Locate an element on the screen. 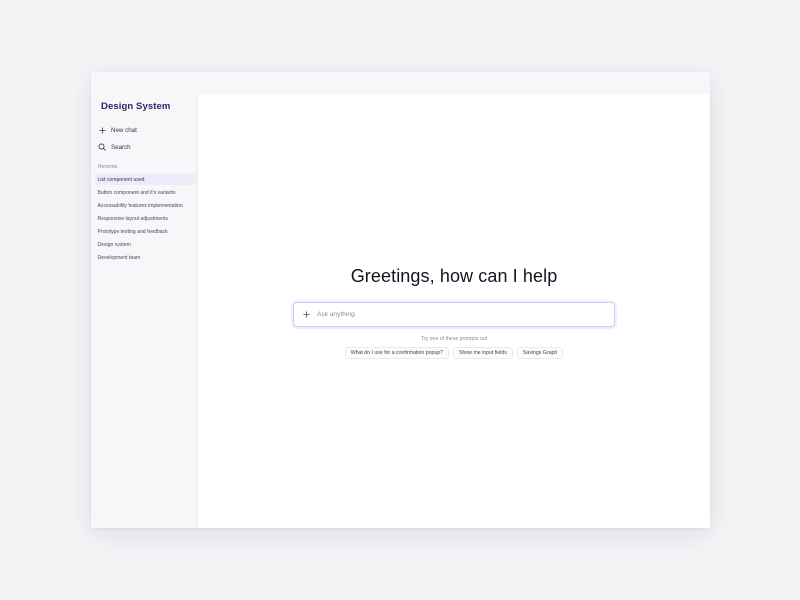 The width and height of the screenshot is (800, 600). recent-item-prototype-testing: Prototype testing and feedback is located at coordinates (145, 231).